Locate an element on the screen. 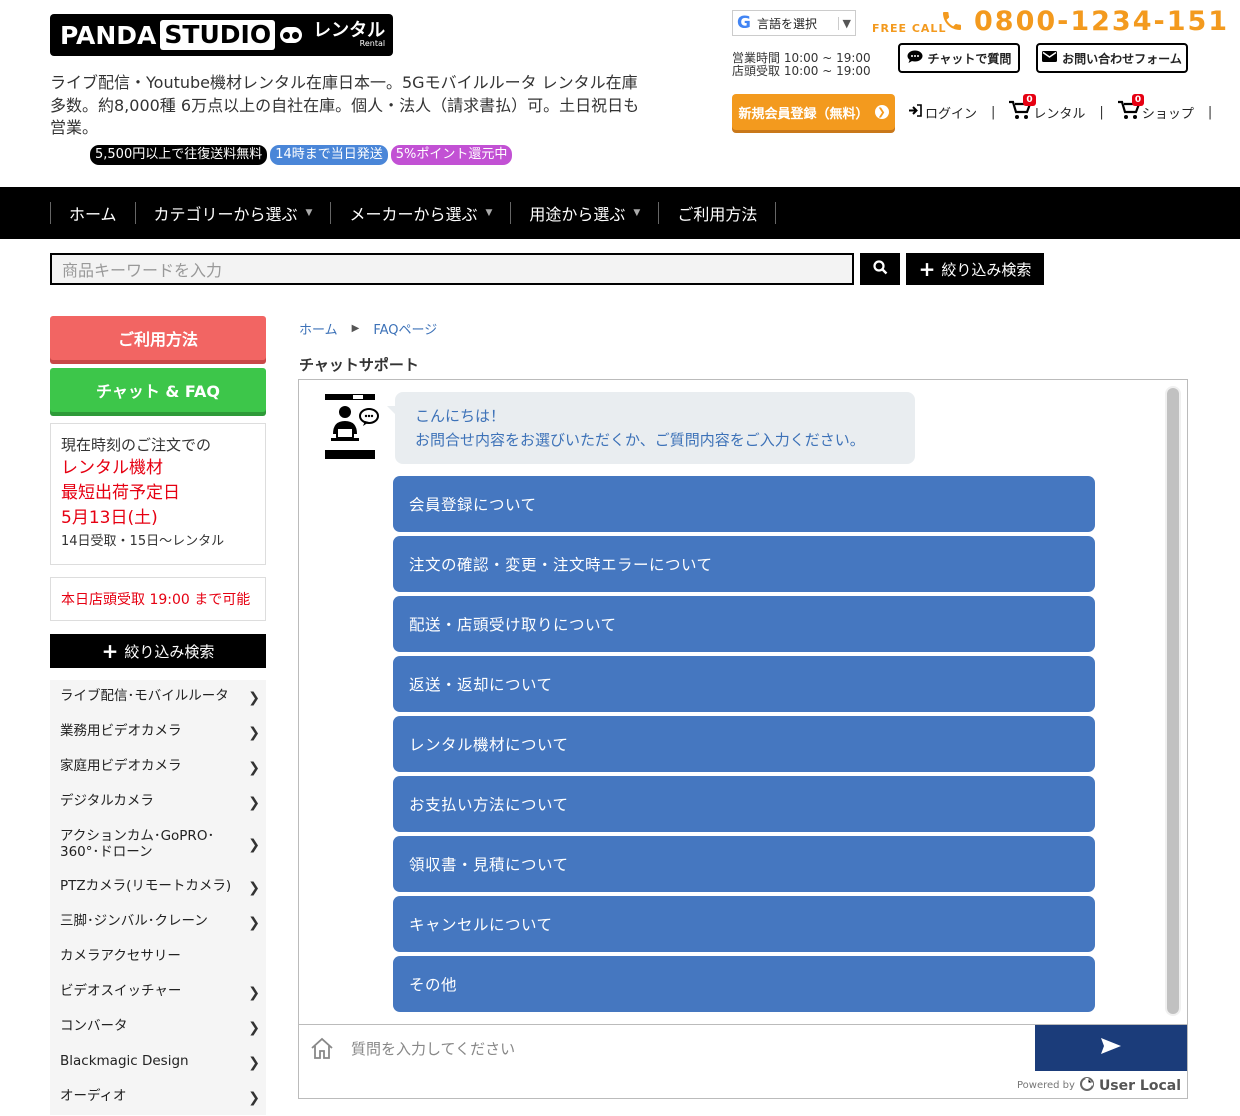  nav-label: メーカーから選ぶ is located at coordinates (413, 214).